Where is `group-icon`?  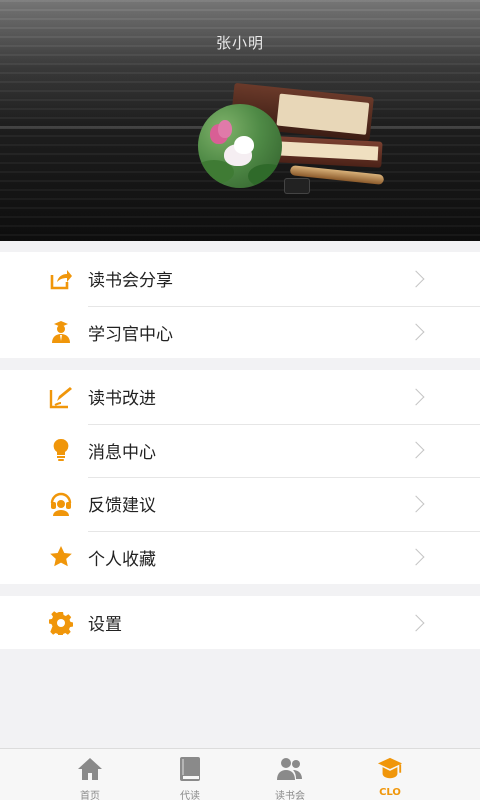 group-icon is located at coordinates (290, 769).